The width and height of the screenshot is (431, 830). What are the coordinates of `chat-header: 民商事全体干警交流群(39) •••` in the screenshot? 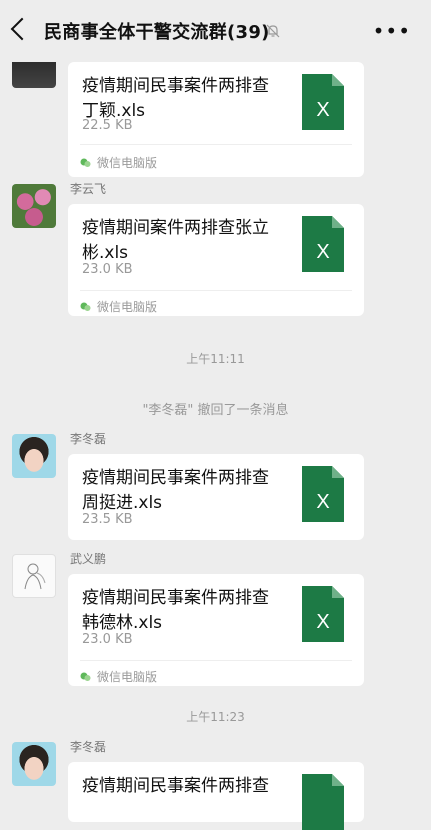 It's located at (215, 31).